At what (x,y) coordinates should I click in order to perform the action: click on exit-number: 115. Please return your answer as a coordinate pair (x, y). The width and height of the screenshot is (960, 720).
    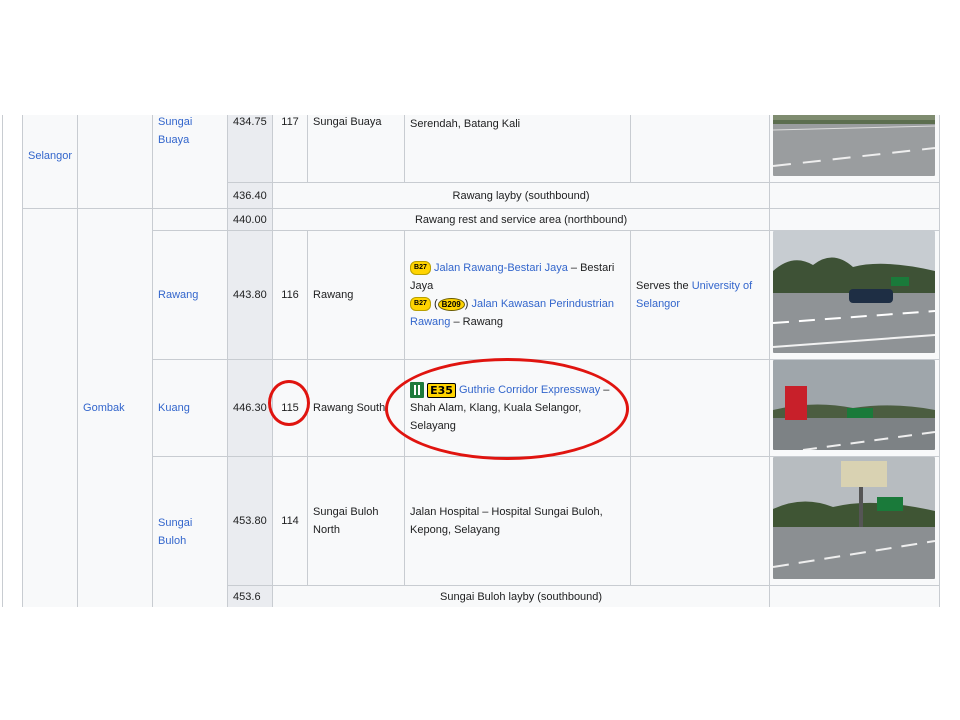
    Looking at the image, I should click on (290, 408).